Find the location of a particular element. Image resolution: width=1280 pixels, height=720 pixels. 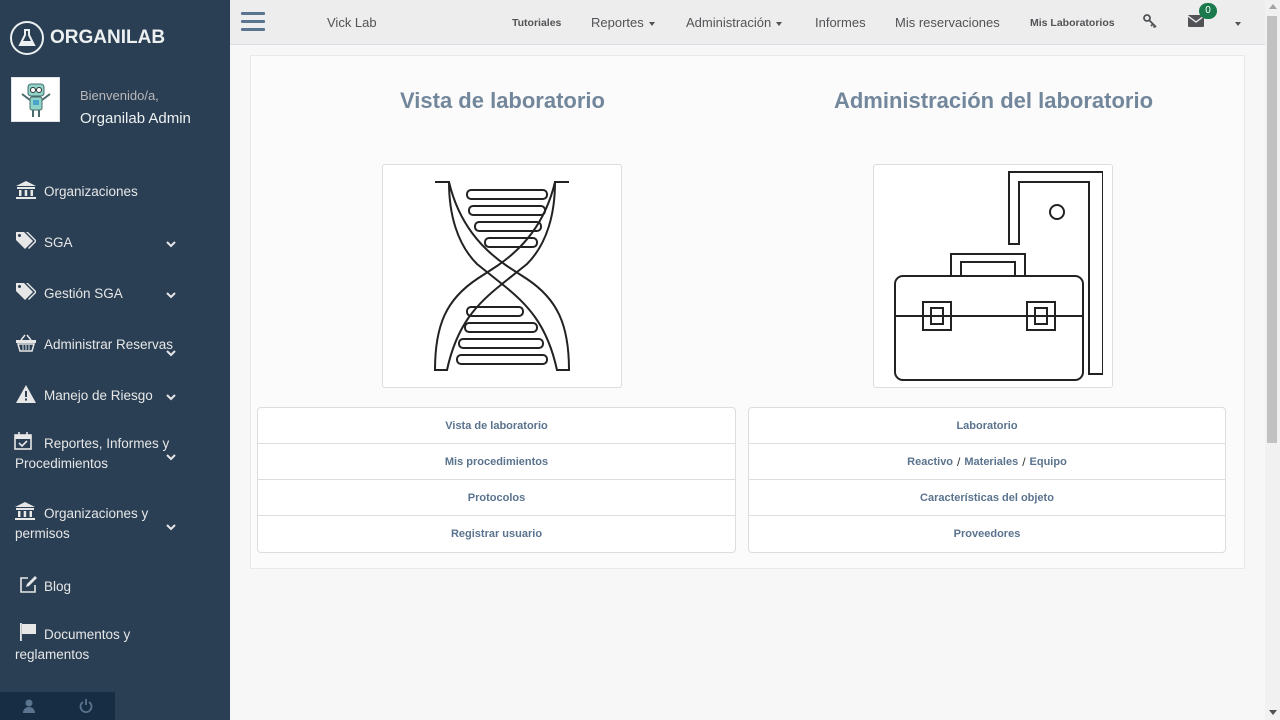

sidebar-item-label: Manejo de Riesgo is located at coordinates (98, 395).